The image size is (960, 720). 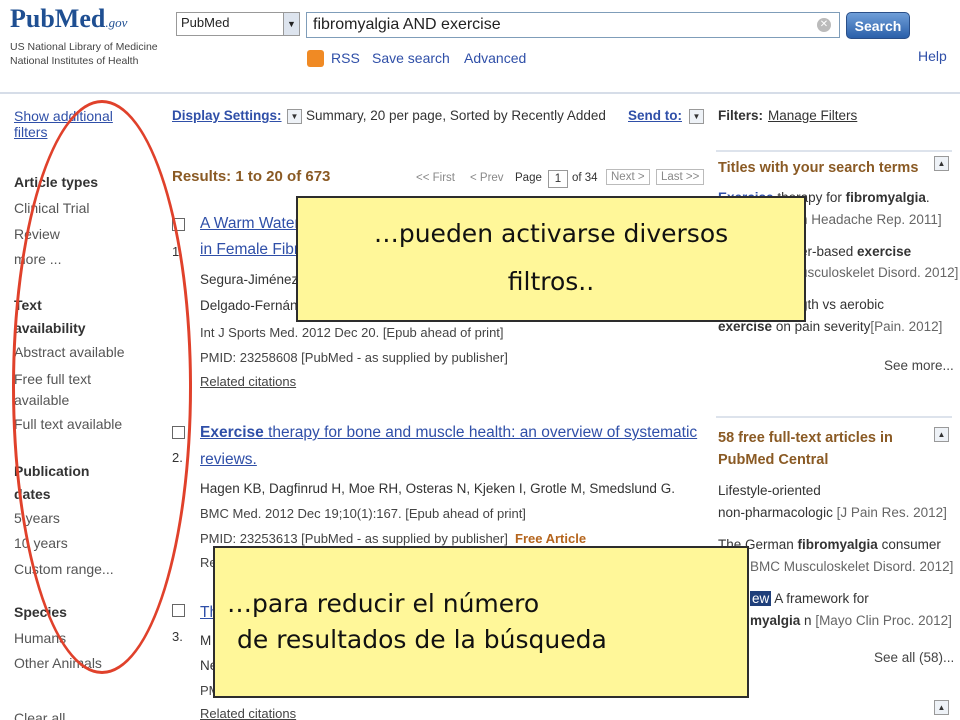 What do you see at coordinates (842, 304) in the screenshot?
I see `titles-item-line1: gth vs aerobic` at bounding box center [842, 304].